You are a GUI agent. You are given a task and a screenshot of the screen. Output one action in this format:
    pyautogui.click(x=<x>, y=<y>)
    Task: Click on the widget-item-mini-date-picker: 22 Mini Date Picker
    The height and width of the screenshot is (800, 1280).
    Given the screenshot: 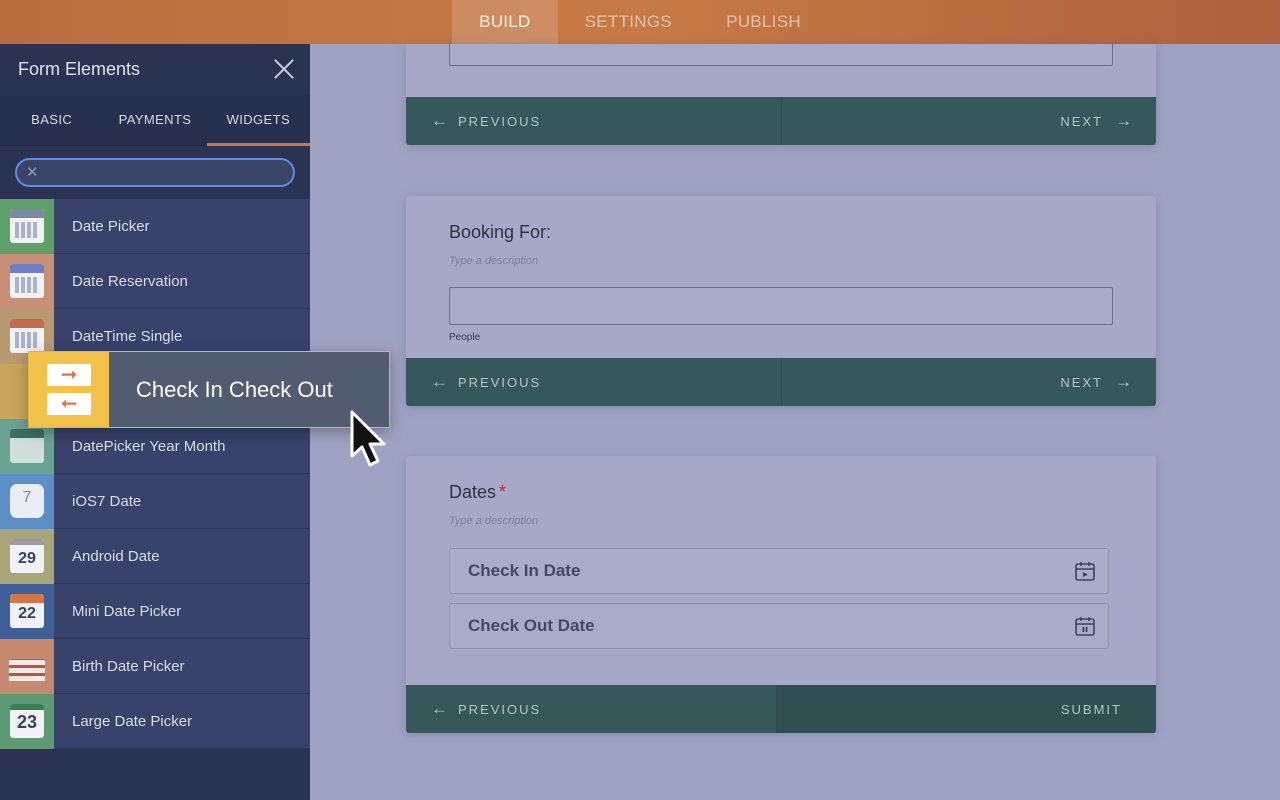 What is the action you would take?
    pyautogui.click(x=155, y=611)
    